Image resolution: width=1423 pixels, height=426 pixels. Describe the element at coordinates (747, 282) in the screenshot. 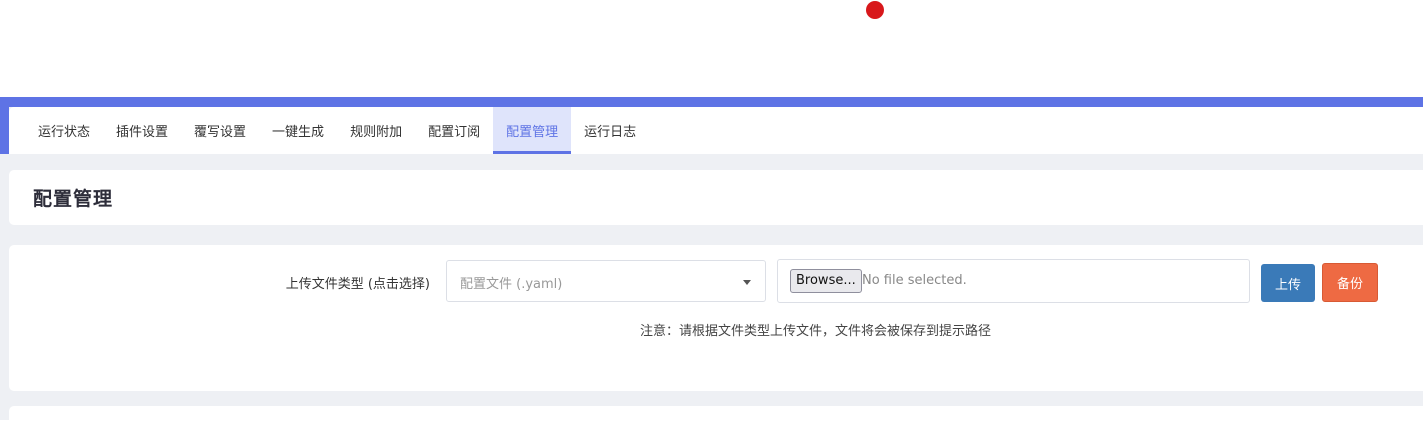

I see `caret-down-icon` at that location.